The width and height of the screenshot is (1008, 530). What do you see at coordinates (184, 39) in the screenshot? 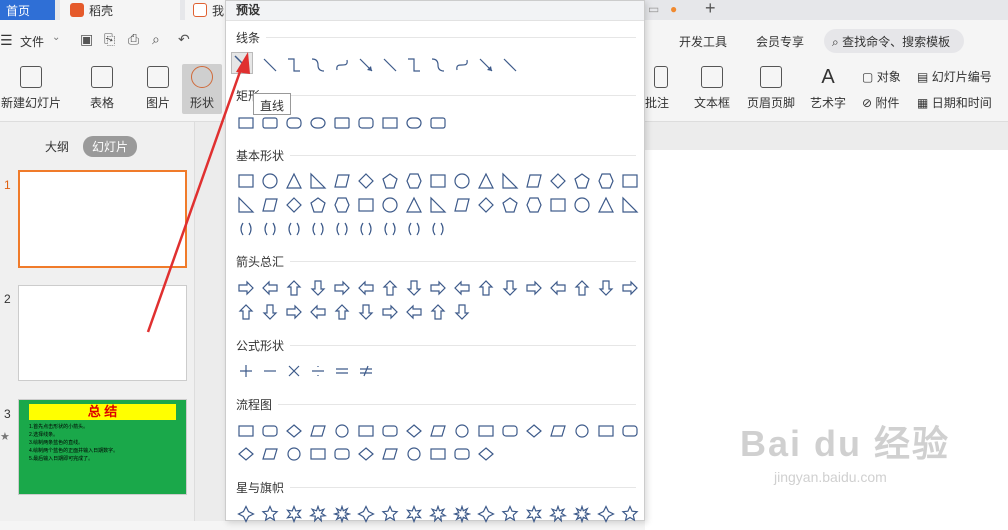
I see `undo-icon: ↶` at bounding box center [184, 39].